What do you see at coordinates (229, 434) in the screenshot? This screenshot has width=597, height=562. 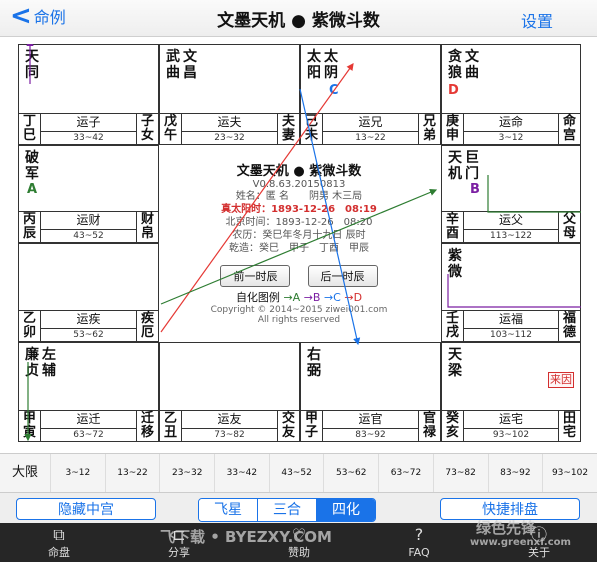 I see `age-range: 73~82` at bounding box center [229, 434].